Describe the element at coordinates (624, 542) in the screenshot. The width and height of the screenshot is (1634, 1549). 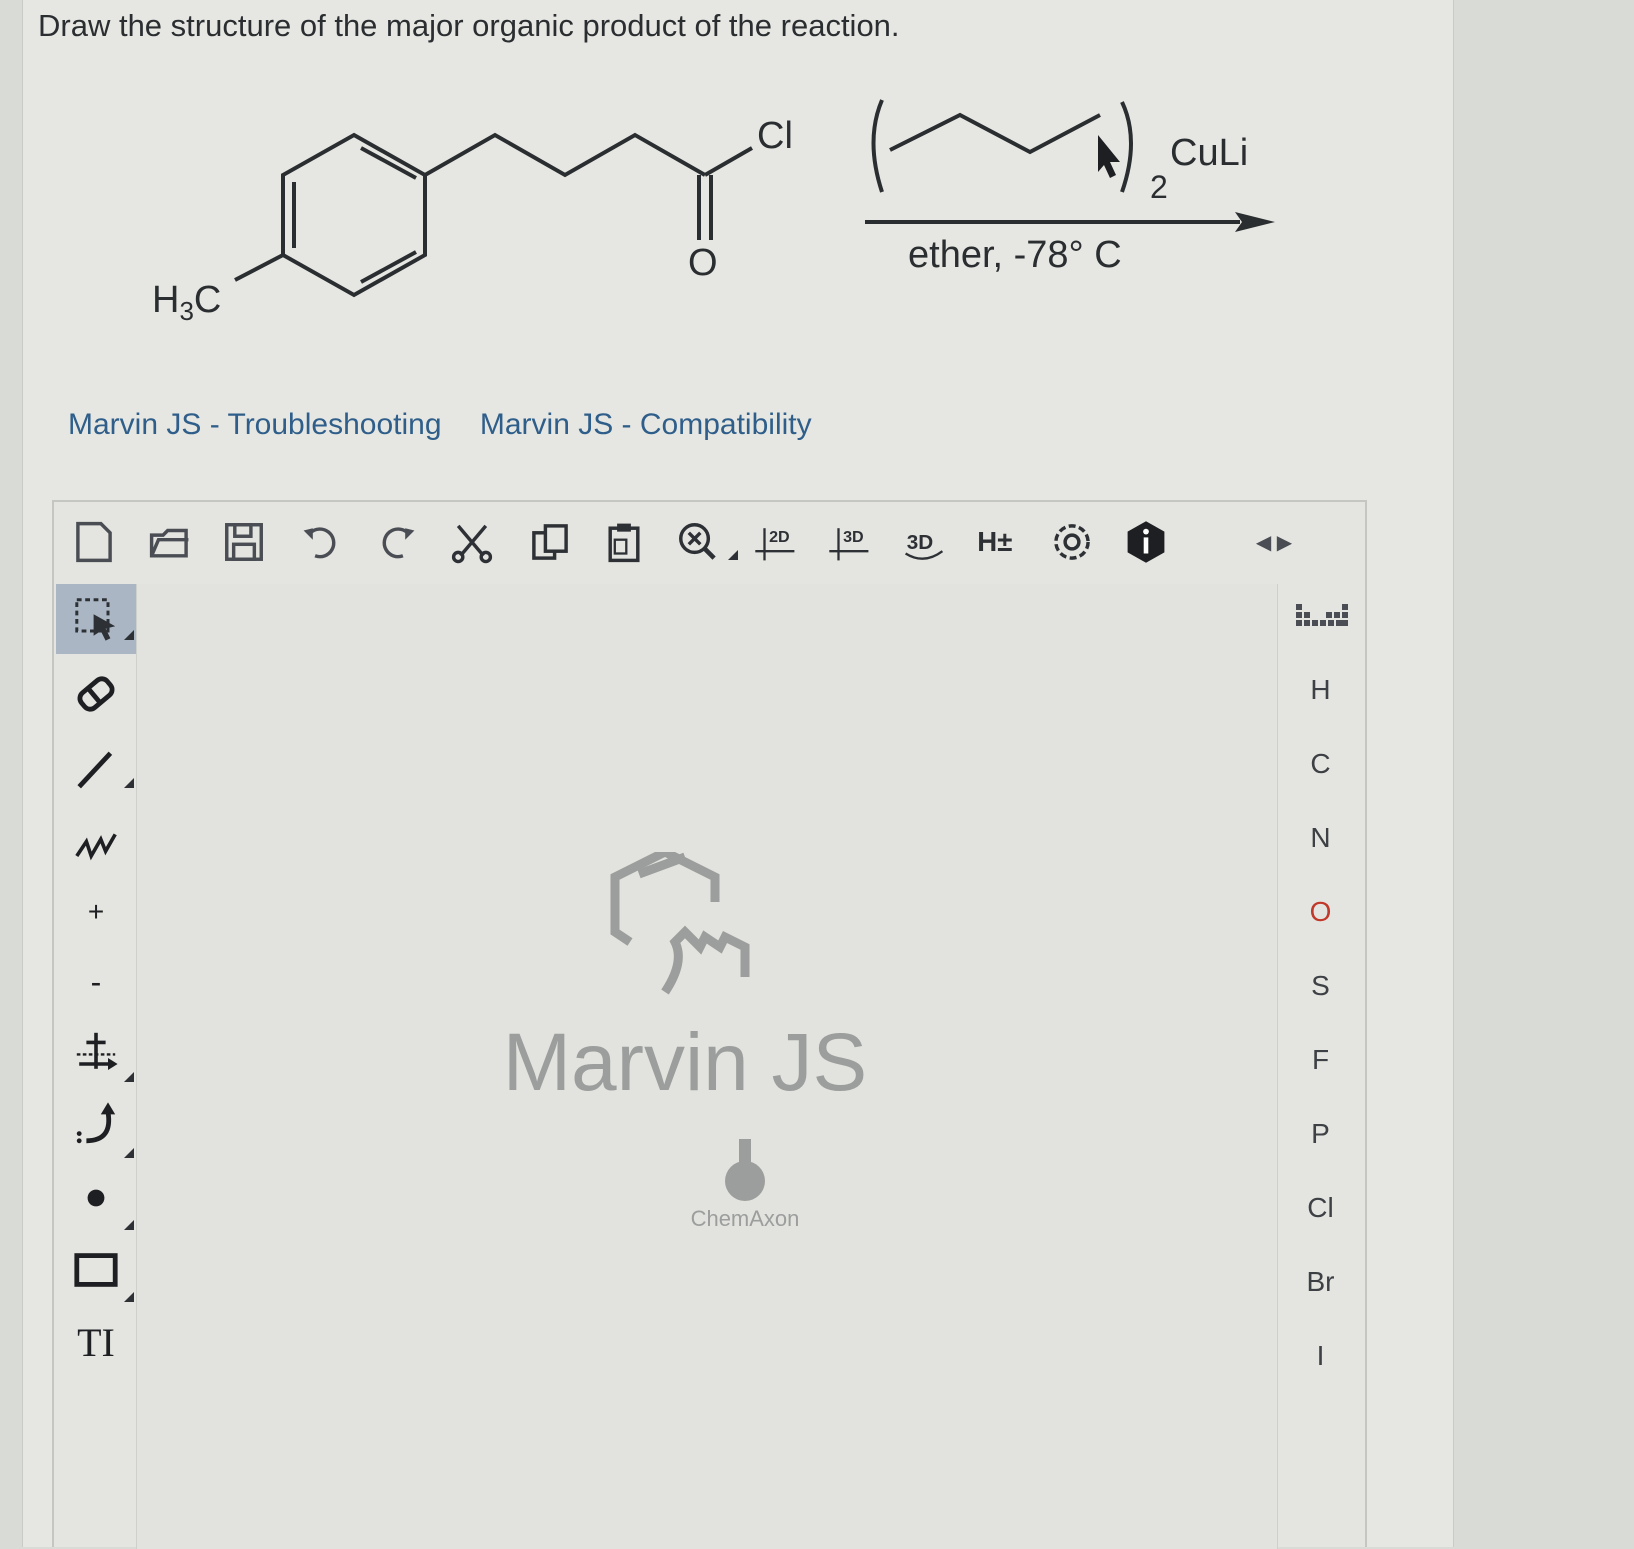
I see `paste-icon` at that location.